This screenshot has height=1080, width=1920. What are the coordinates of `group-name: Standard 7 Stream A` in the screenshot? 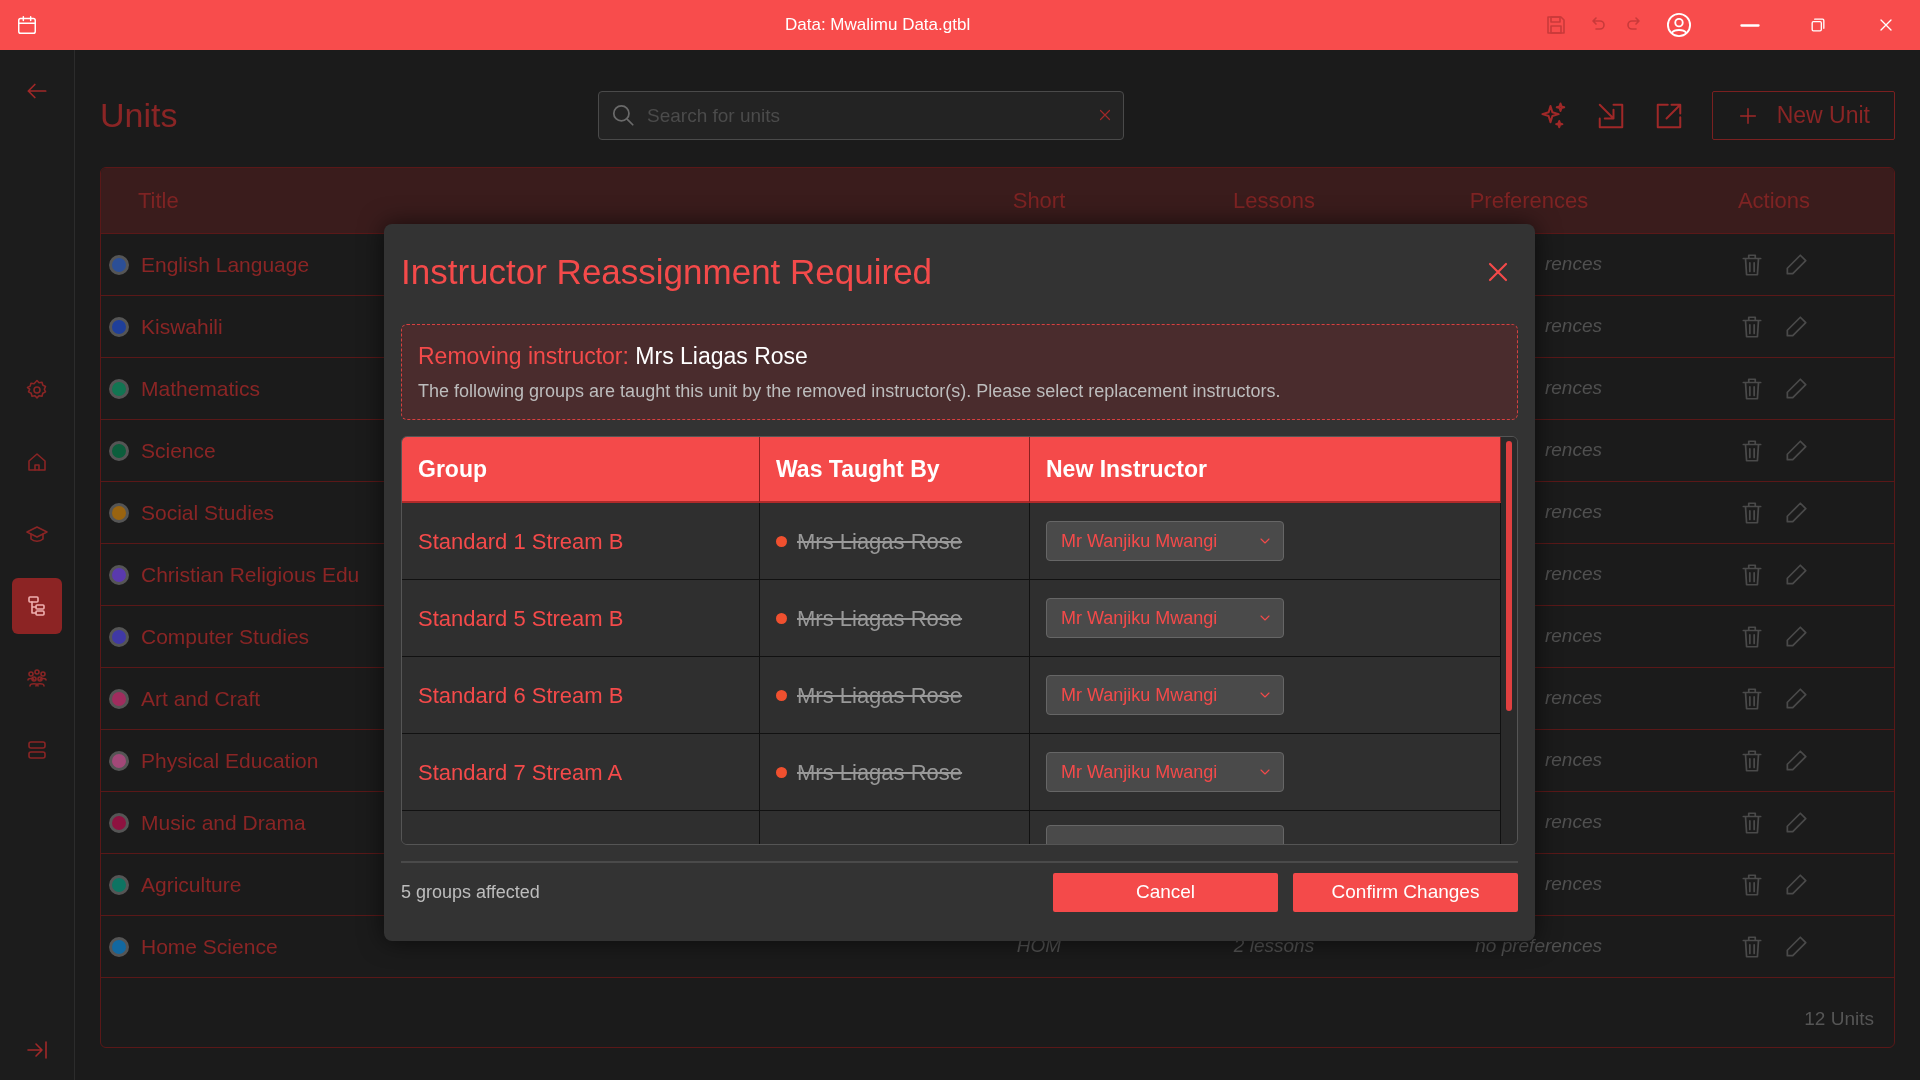 It's located at (581, 772).